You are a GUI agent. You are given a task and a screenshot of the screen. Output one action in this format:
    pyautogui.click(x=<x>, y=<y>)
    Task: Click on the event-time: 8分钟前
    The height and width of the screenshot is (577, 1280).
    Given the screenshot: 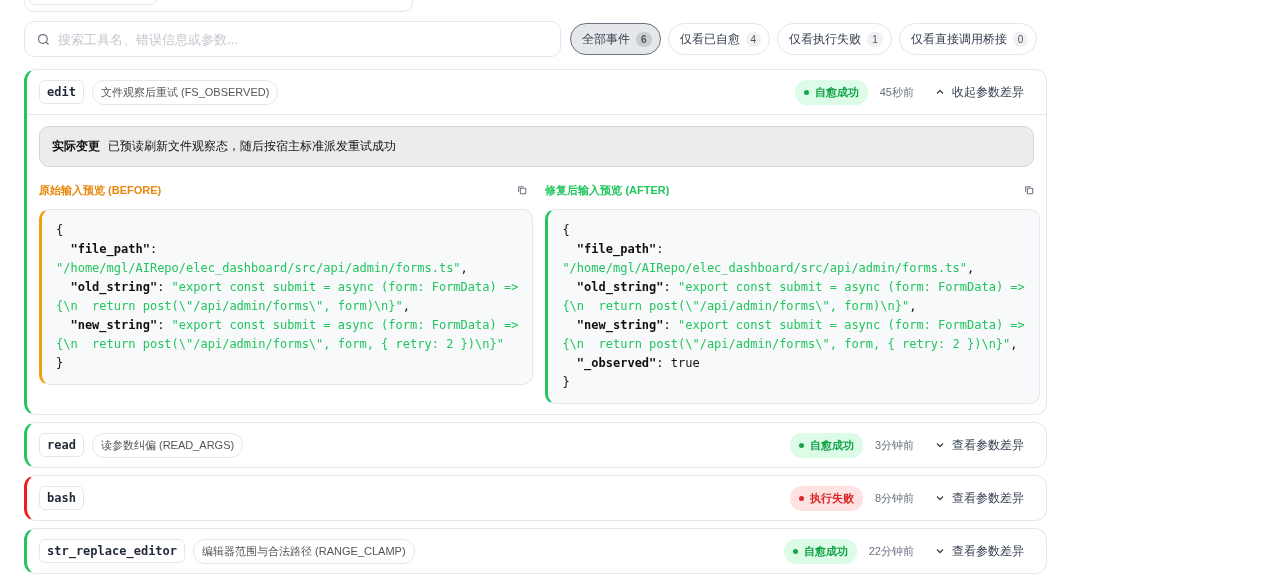 What is the action you would take?
    pyautogui.click(x=894, y=498)
    